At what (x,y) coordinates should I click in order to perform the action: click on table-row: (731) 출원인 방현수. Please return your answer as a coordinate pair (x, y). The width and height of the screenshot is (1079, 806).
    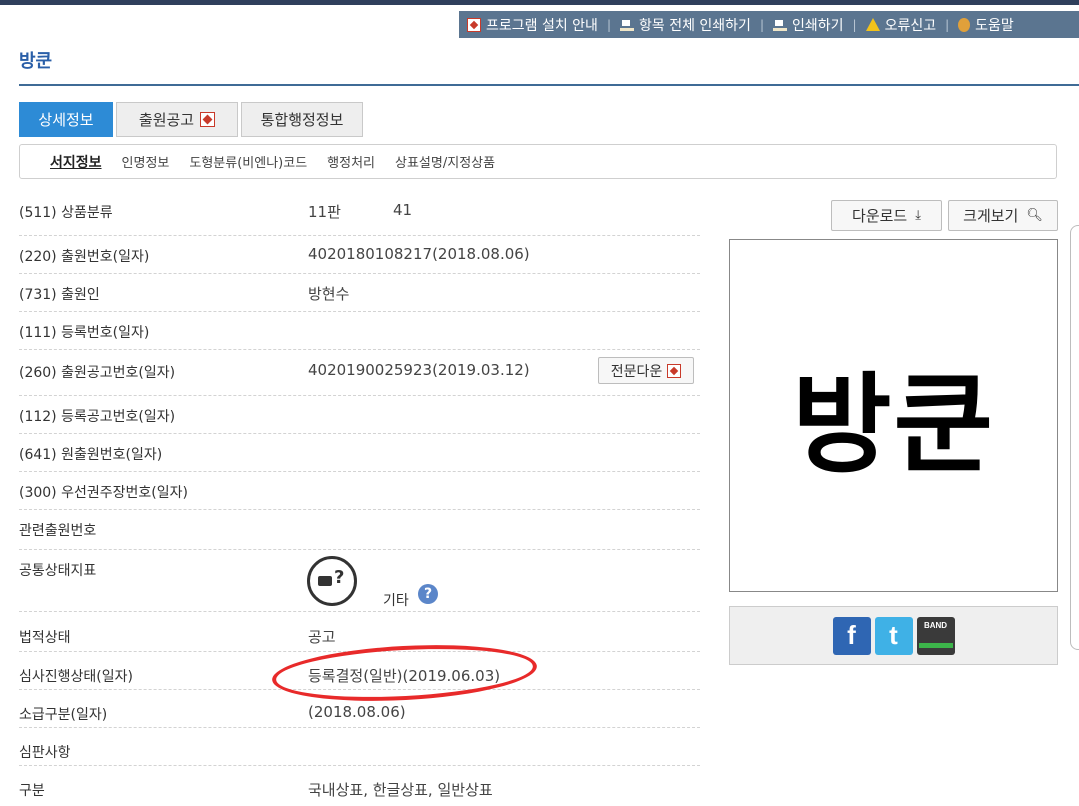
    Looking at the image, I should click on (359, 293).